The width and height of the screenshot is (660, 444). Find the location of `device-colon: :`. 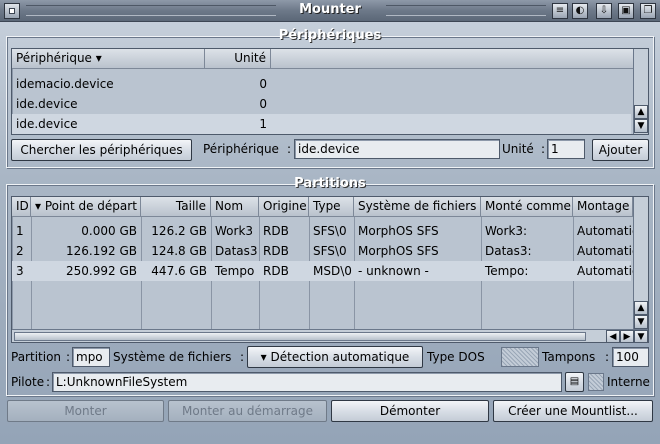

device-colon: : is located at coordinates (289, 149).